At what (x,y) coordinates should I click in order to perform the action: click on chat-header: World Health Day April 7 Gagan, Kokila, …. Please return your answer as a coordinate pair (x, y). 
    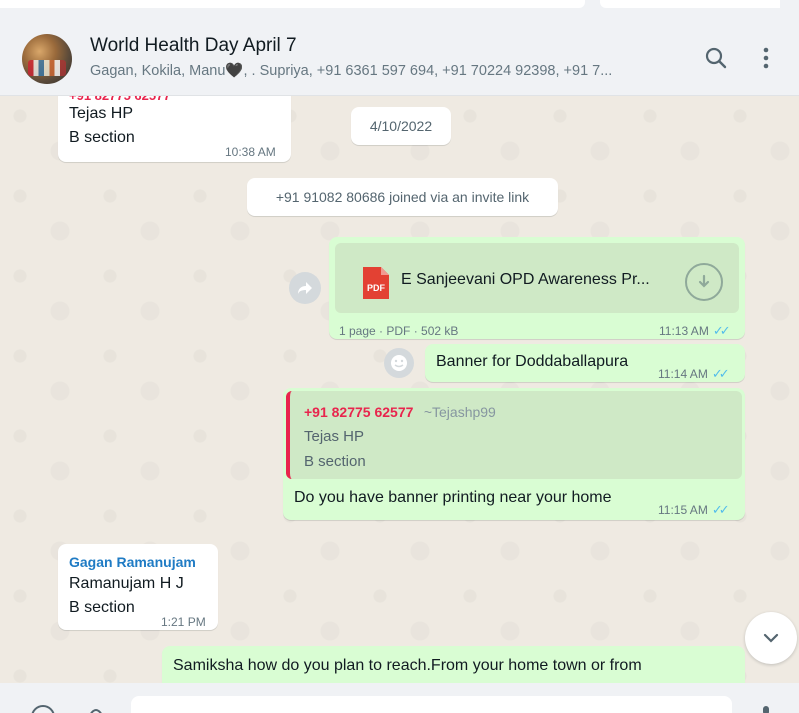
    Looking at the image, I should click on (399, 59).